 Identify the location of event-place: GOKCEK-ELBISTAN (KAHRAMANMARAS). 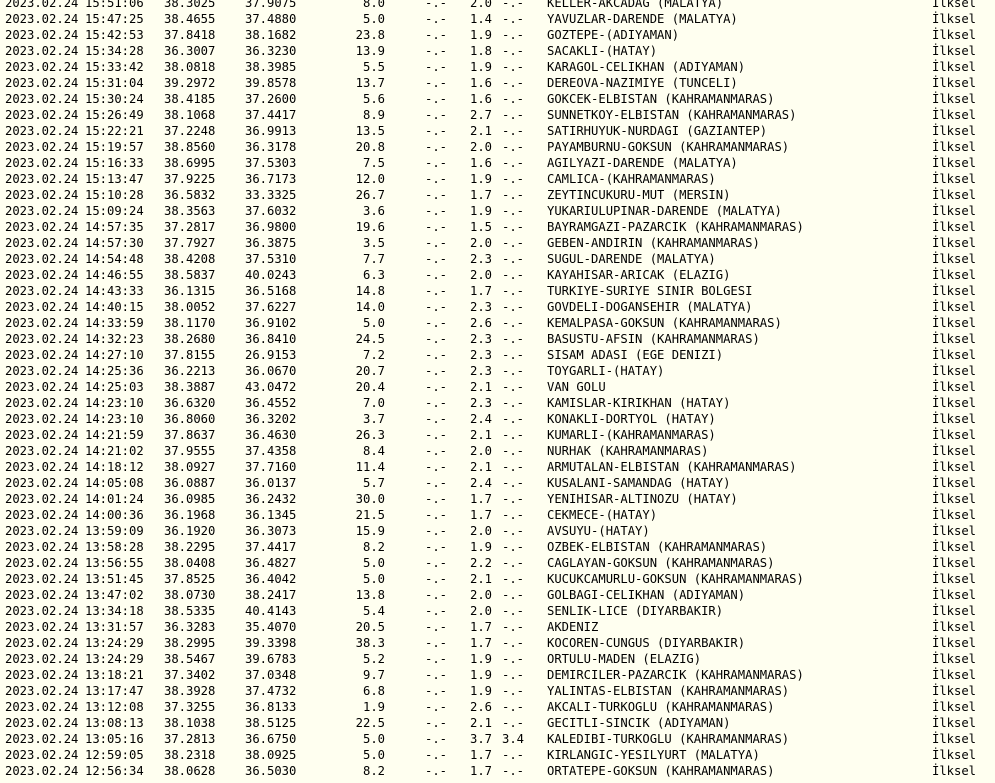
(661, 99).